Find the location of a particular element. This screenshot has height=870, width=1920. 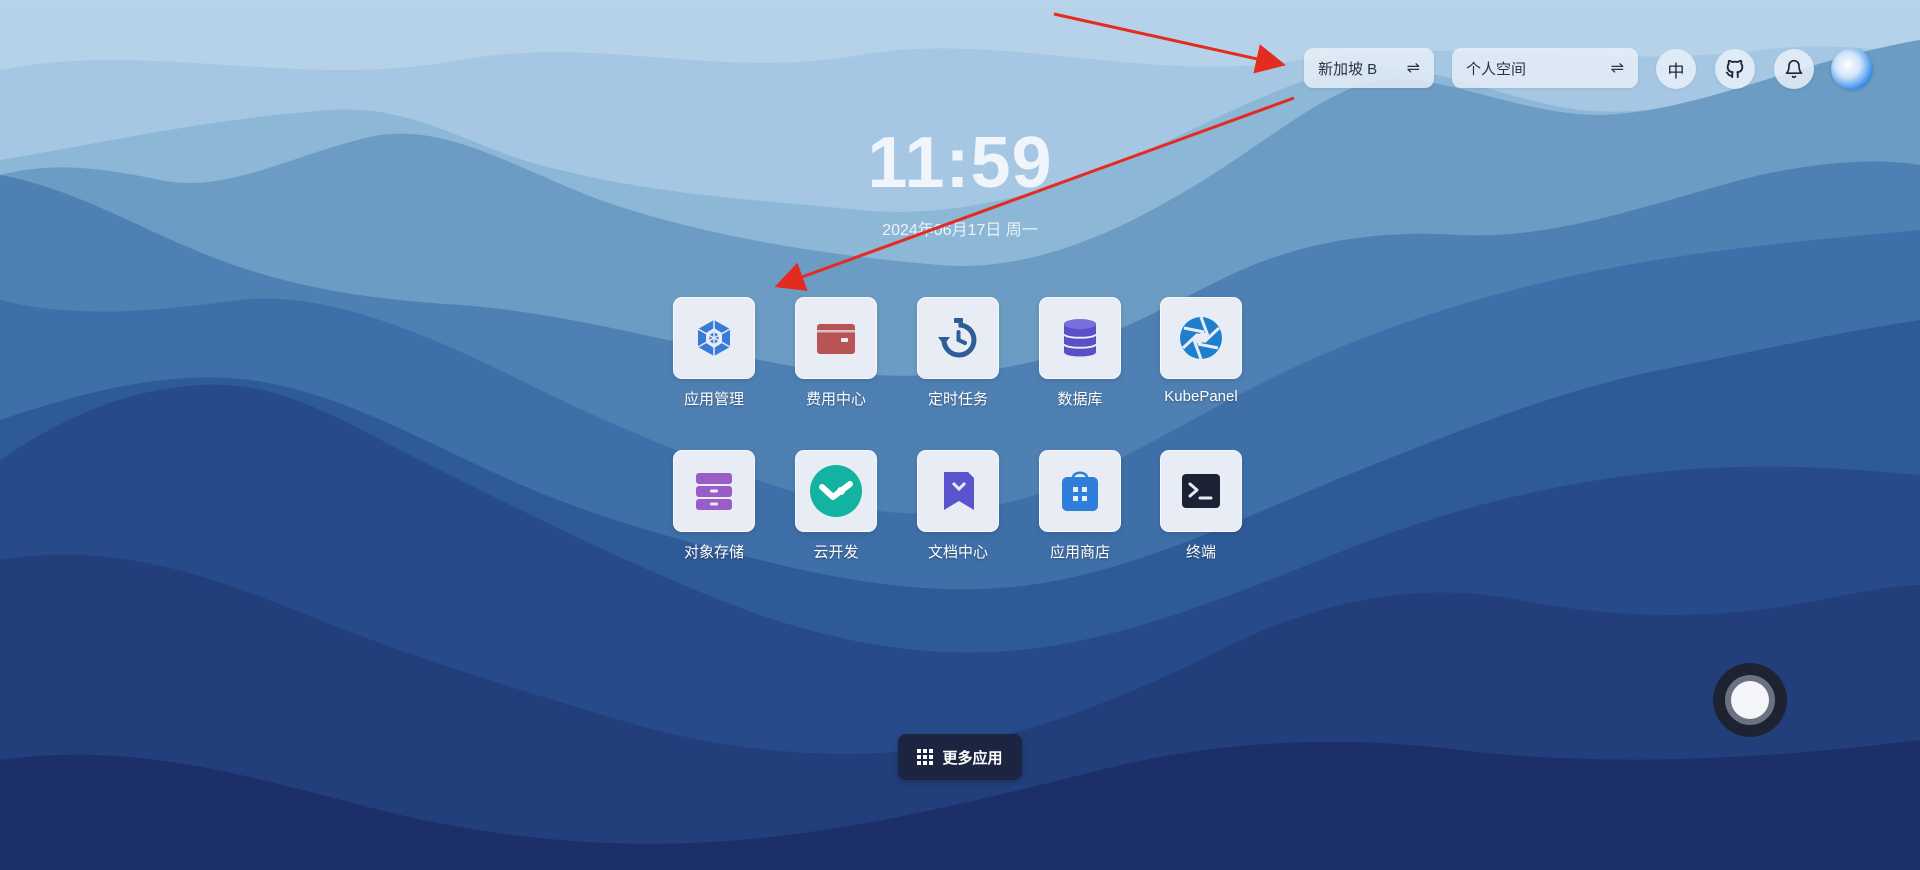

more-apps-button: 更多应用 is located at coordinates (960, 757).